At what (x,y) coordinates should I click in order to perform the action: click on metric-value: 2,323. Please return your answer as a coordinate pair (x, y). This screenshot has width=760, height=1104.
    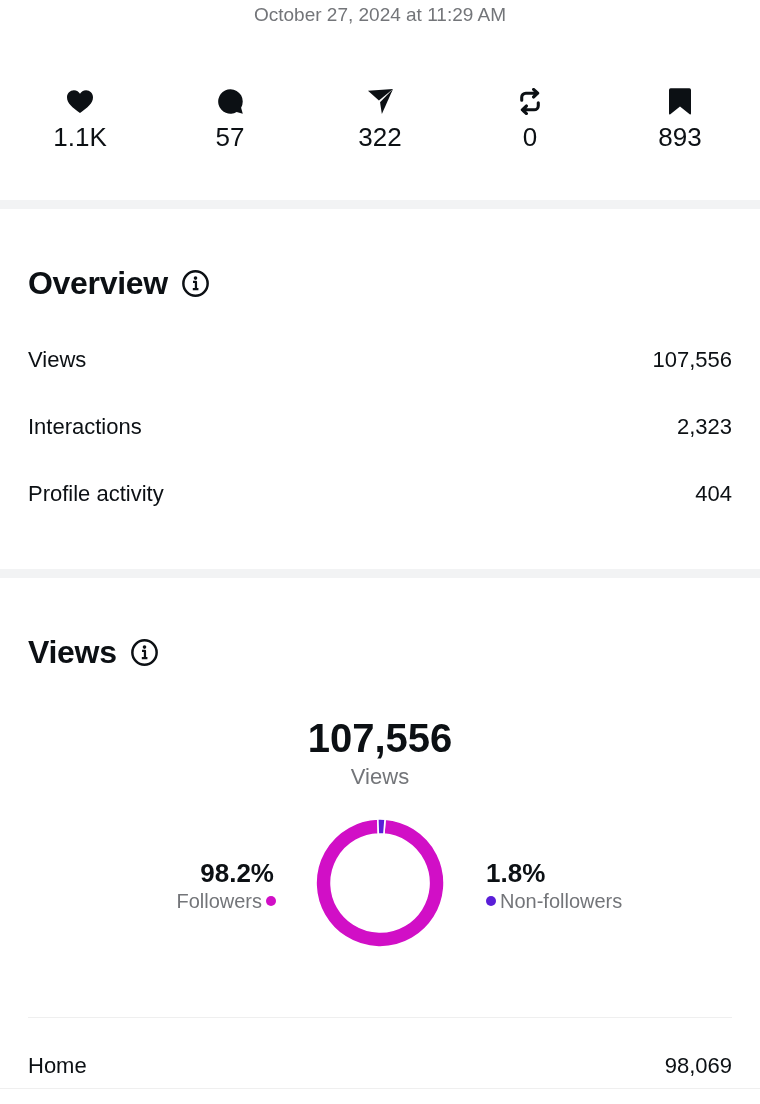
    Looking at the image, I should click on (704, 426).